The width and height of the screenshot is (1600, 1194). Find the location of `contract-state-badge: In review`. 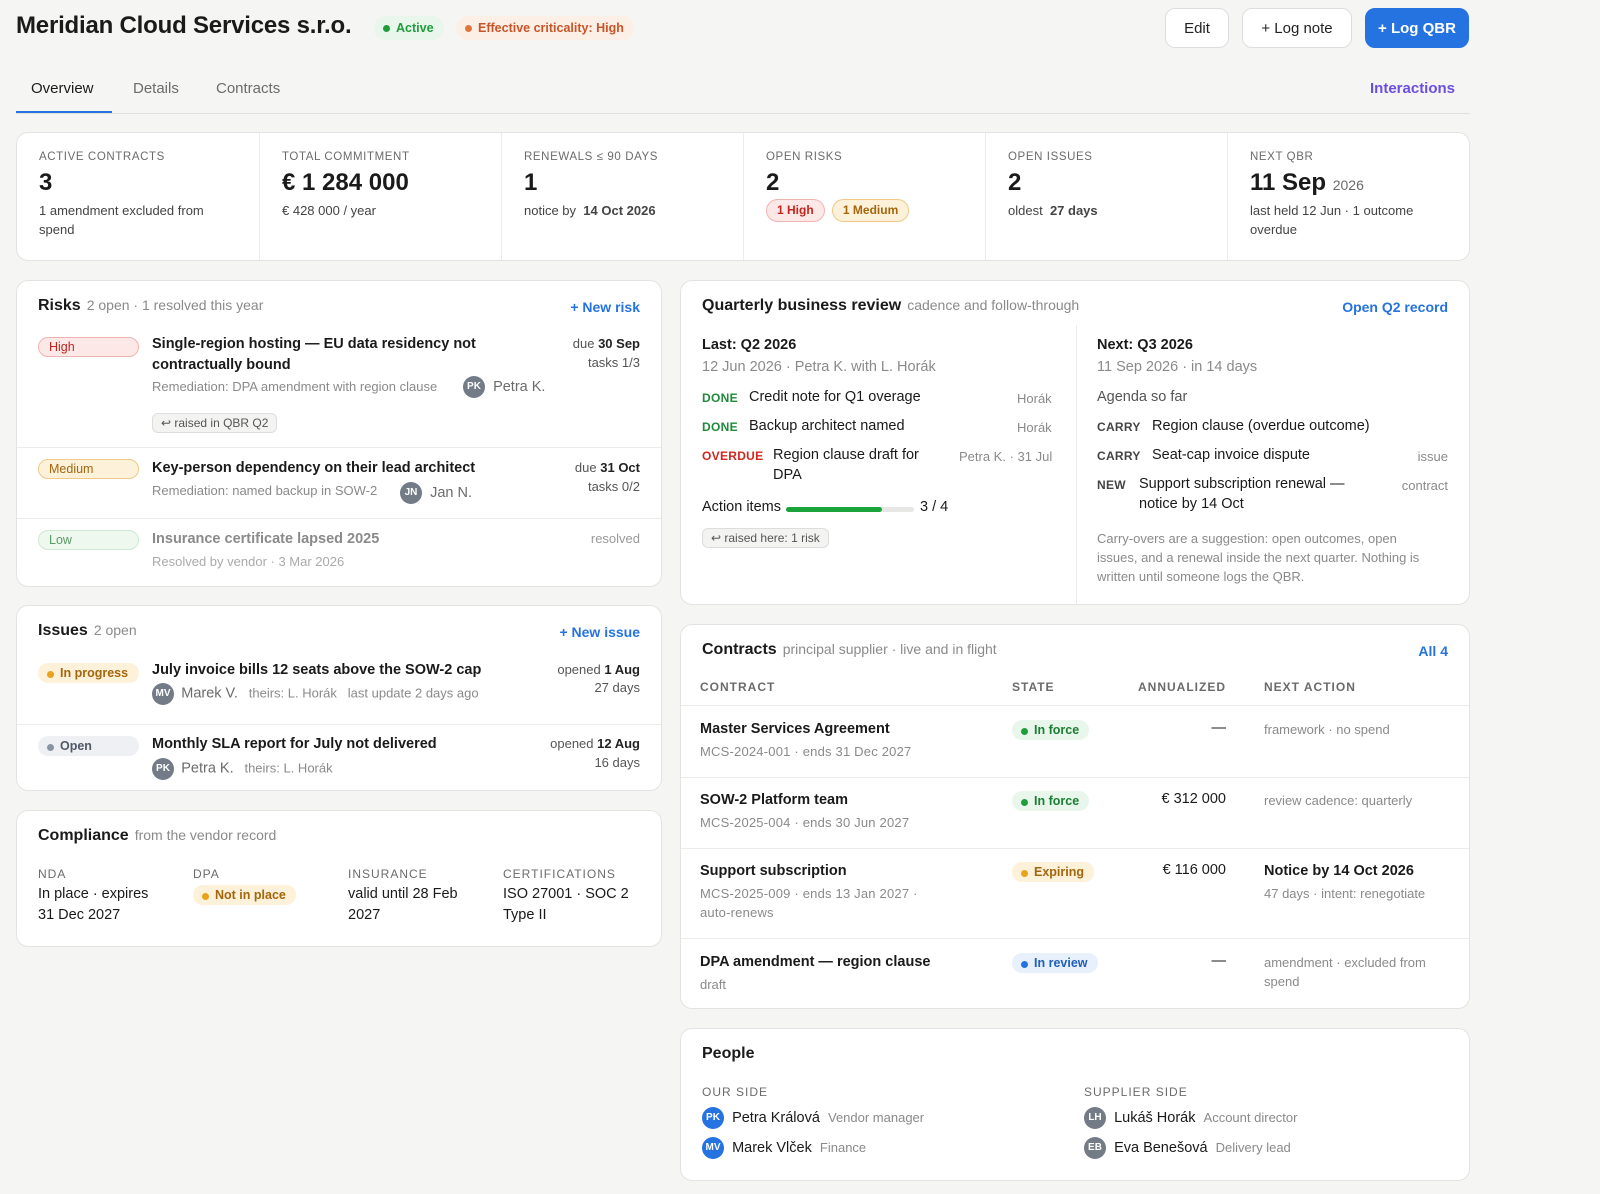

contract-state-badge: In review is located at coordinates (1055, 963).